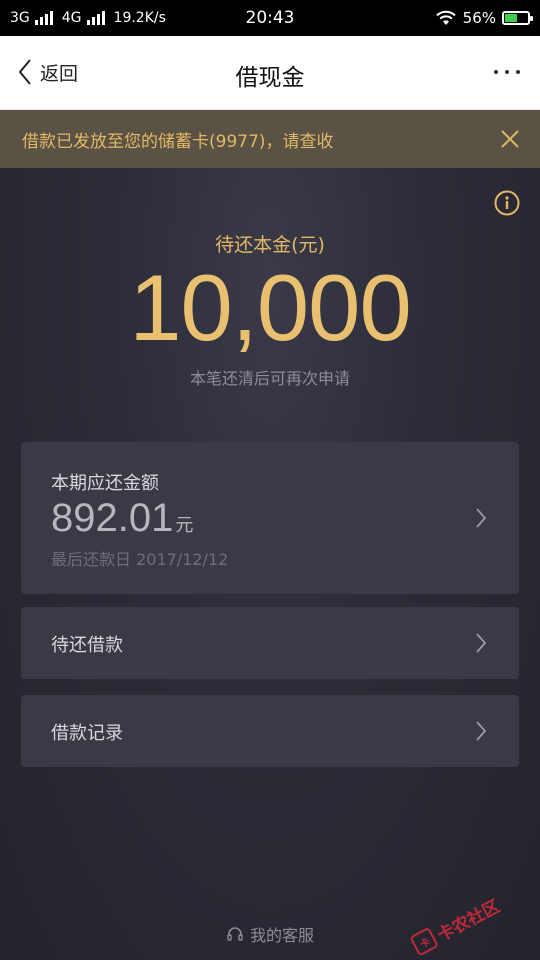 Image resolution: width=540 pixels, height=960 pixels. What do you see at coordinates (270, 245) in the screenshot?
I see `principal-label: 待还本金(元)` at bounding box center [270, 245].